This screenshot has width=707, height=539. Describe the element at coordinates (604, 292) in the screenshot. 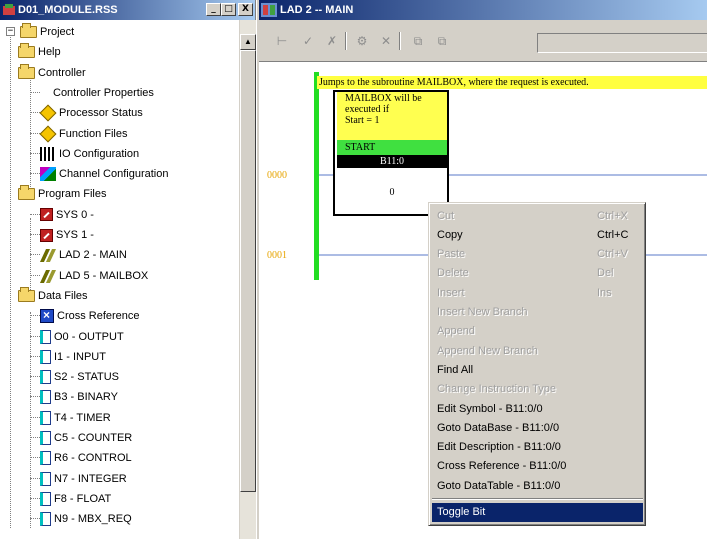

I see `menu-item-shortcut: Ins` at that location.